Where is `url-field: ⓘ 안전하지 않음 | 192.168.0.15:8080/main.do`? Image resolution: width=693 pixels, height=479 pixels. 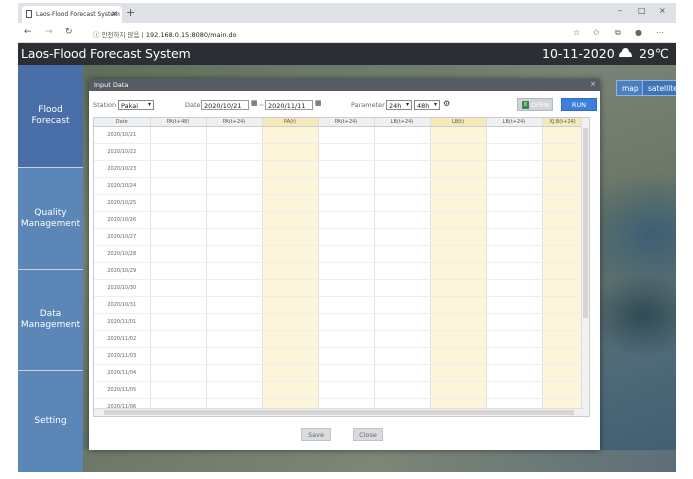
url-field: ⓘ 안전하지 않음 | 192.168.0.15:8080/main.do is located at coordinates (165, 34).